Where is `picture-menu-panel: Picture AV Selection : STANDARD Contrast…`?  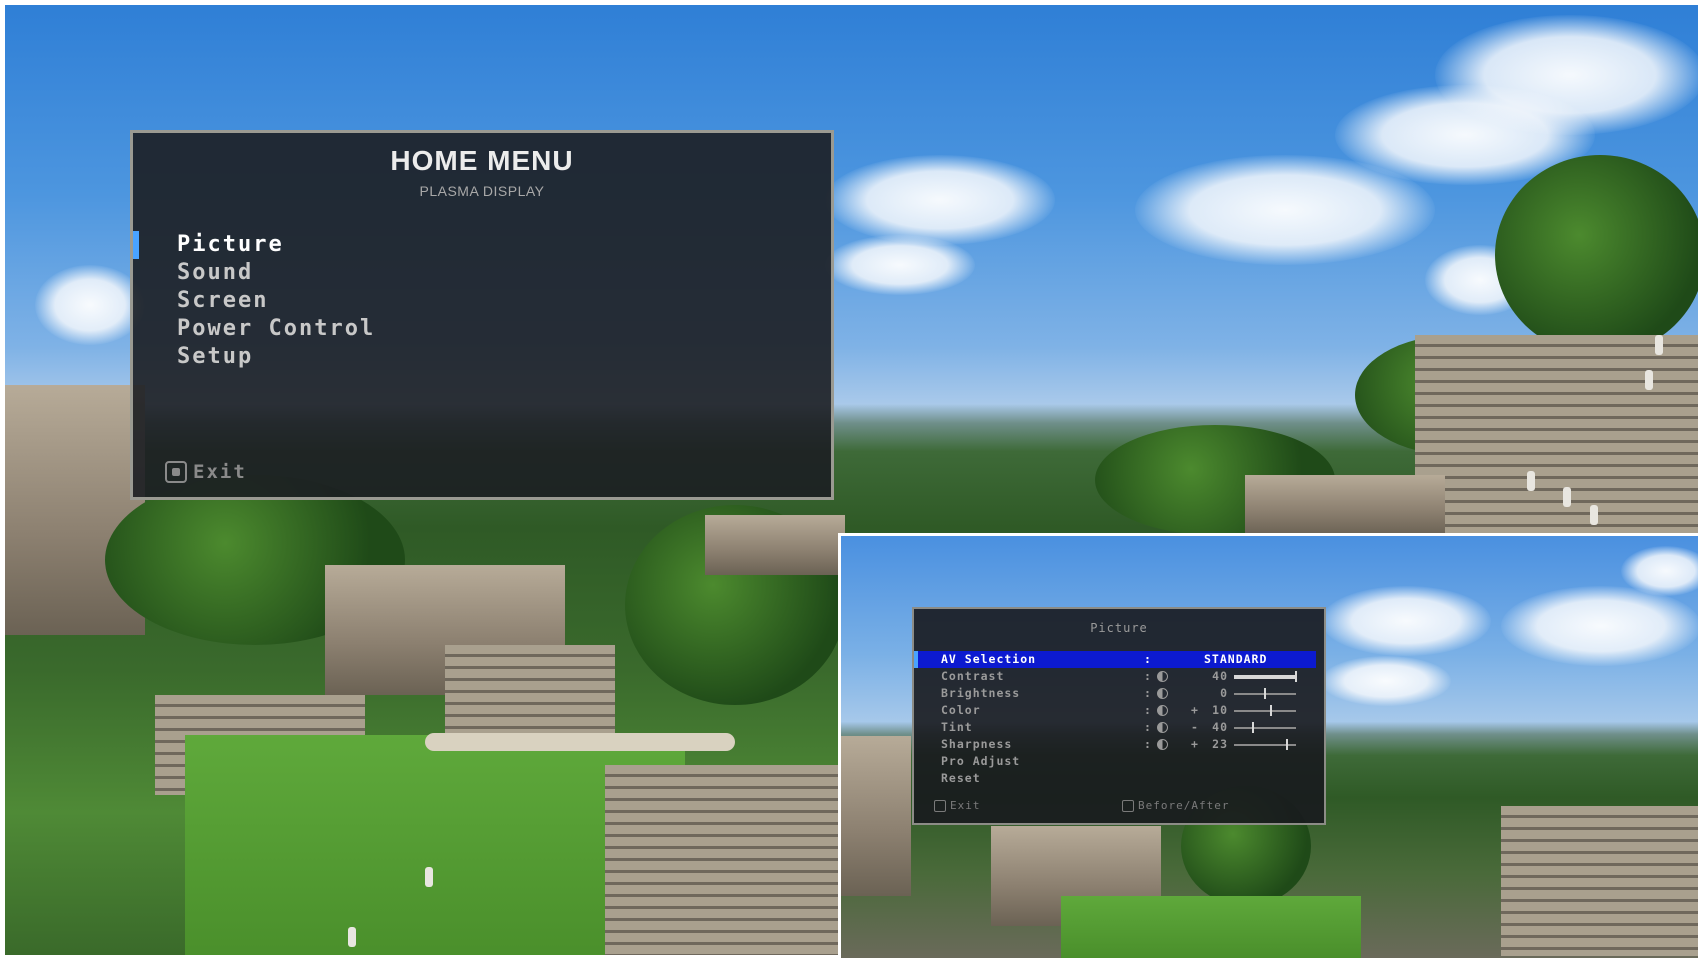
picture-menu-panel: Picture AV Selection : STANDARD Contrast… is located at coordinates (1119, 716).